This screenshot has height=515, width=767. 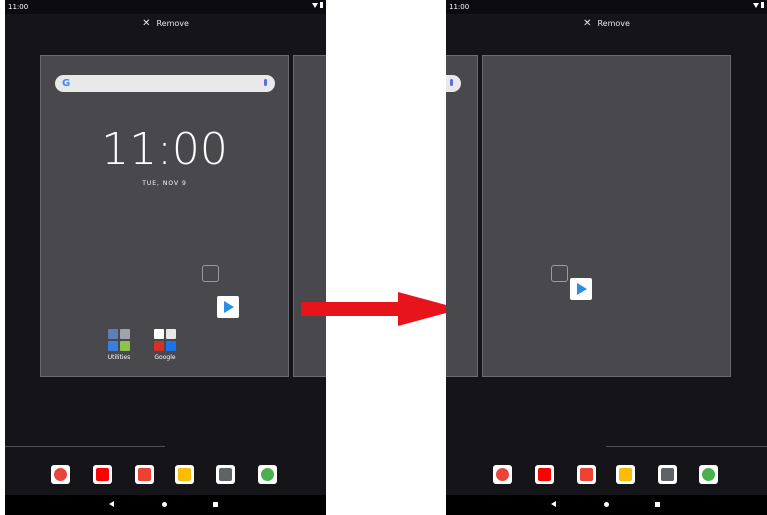 I want to click on folder-label-google: Google, so click(x=165, y=357).